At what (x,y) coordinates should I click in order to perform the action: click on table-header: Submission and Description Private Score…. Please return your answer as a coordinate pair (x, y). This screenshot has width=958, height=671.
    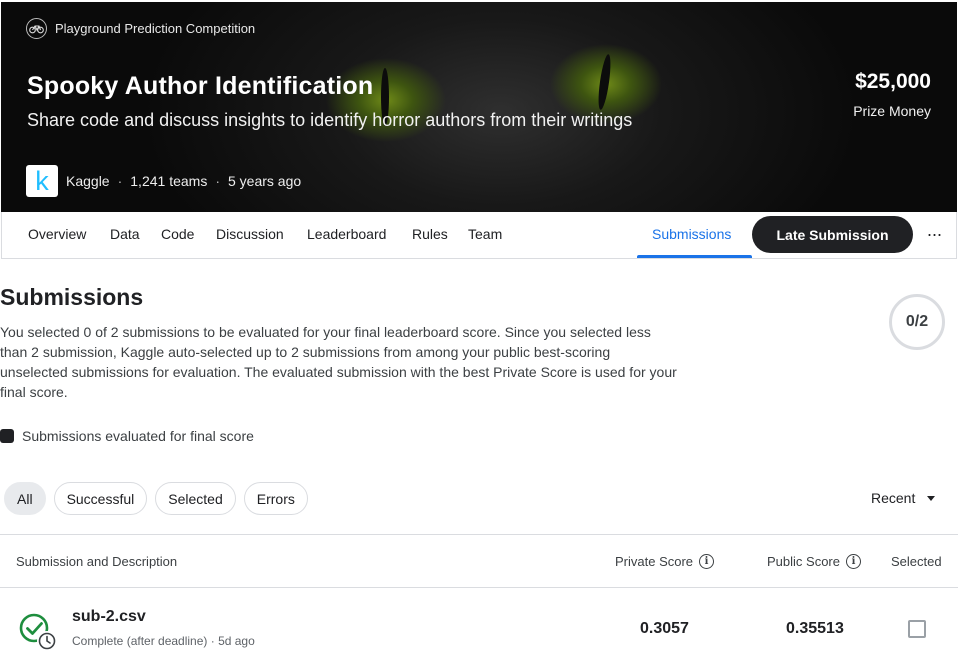
    Looking at the image, I should click on (479, 561).